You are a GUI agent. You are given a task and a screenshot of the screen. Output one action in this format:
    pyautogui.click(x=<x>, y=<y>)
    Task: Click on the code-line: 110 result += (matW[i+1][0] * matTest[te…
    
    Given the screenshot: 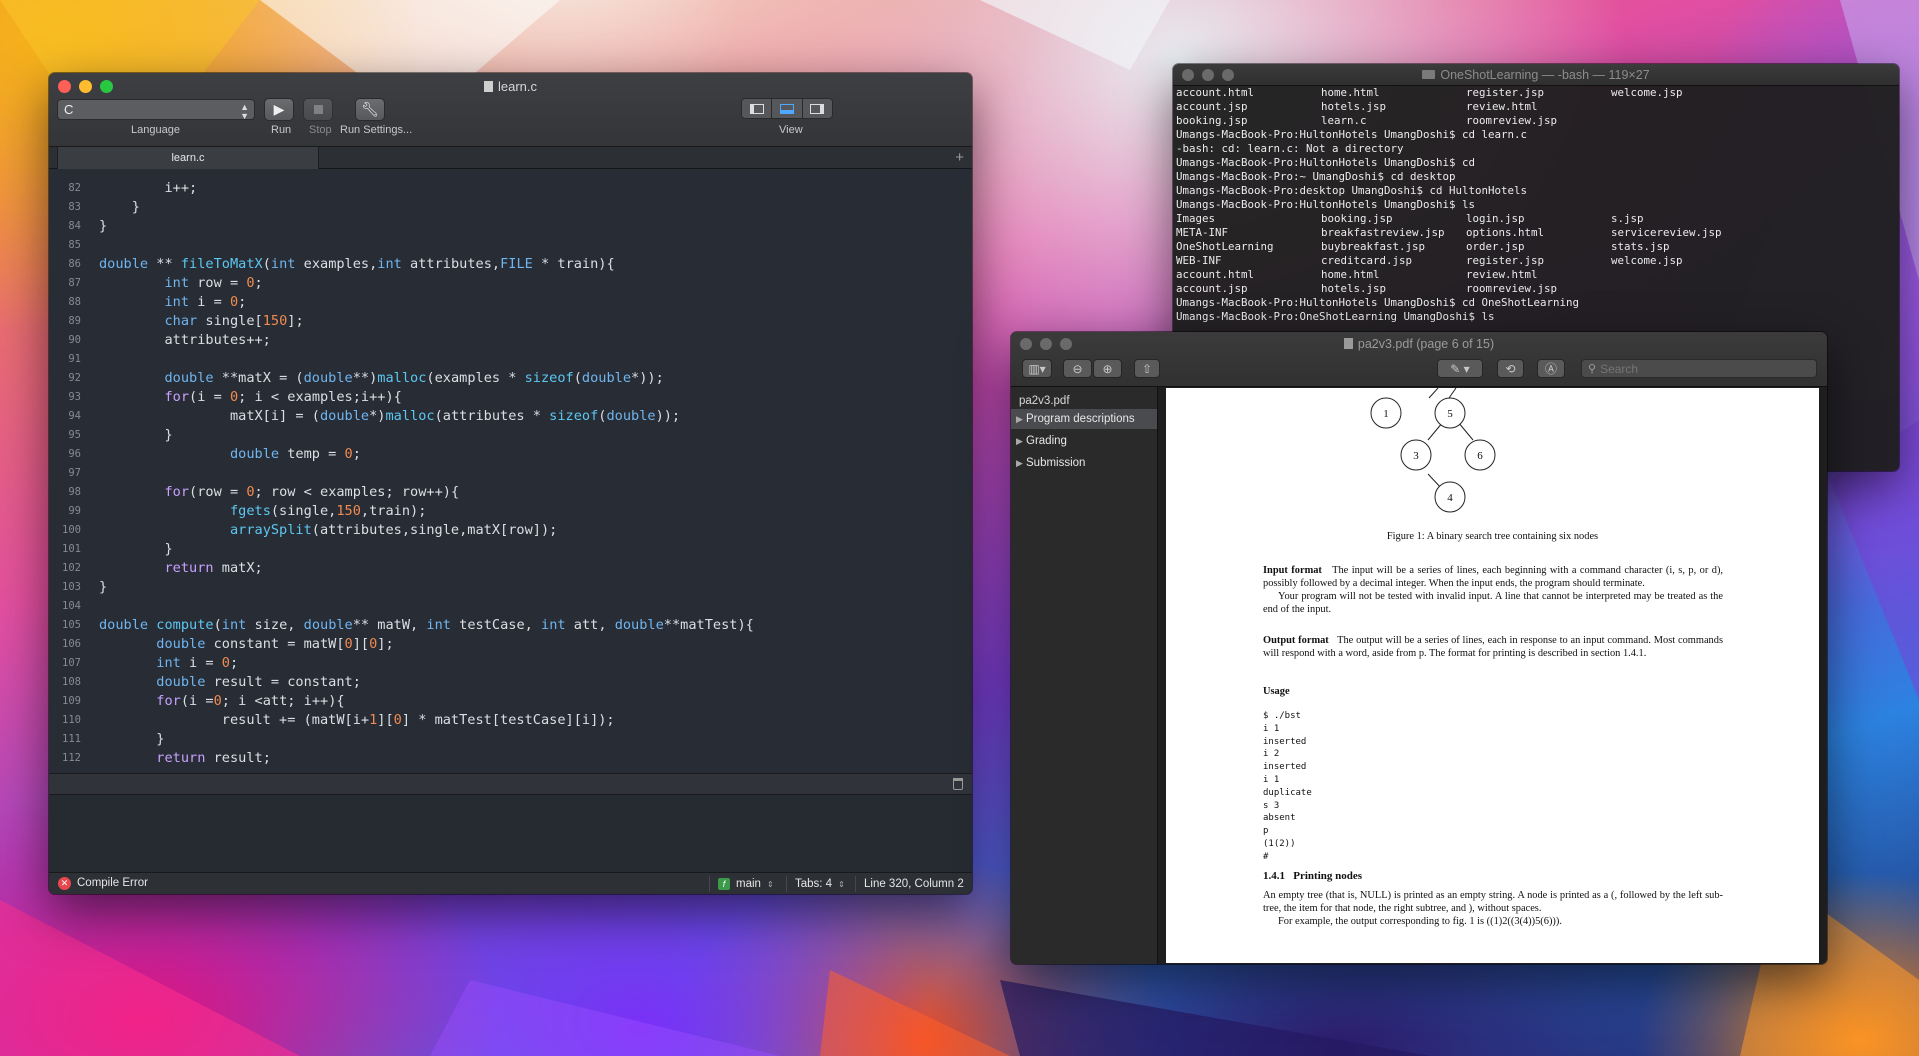 What is the action you would take?
    pyautogui.click(x=510, y=720)
    